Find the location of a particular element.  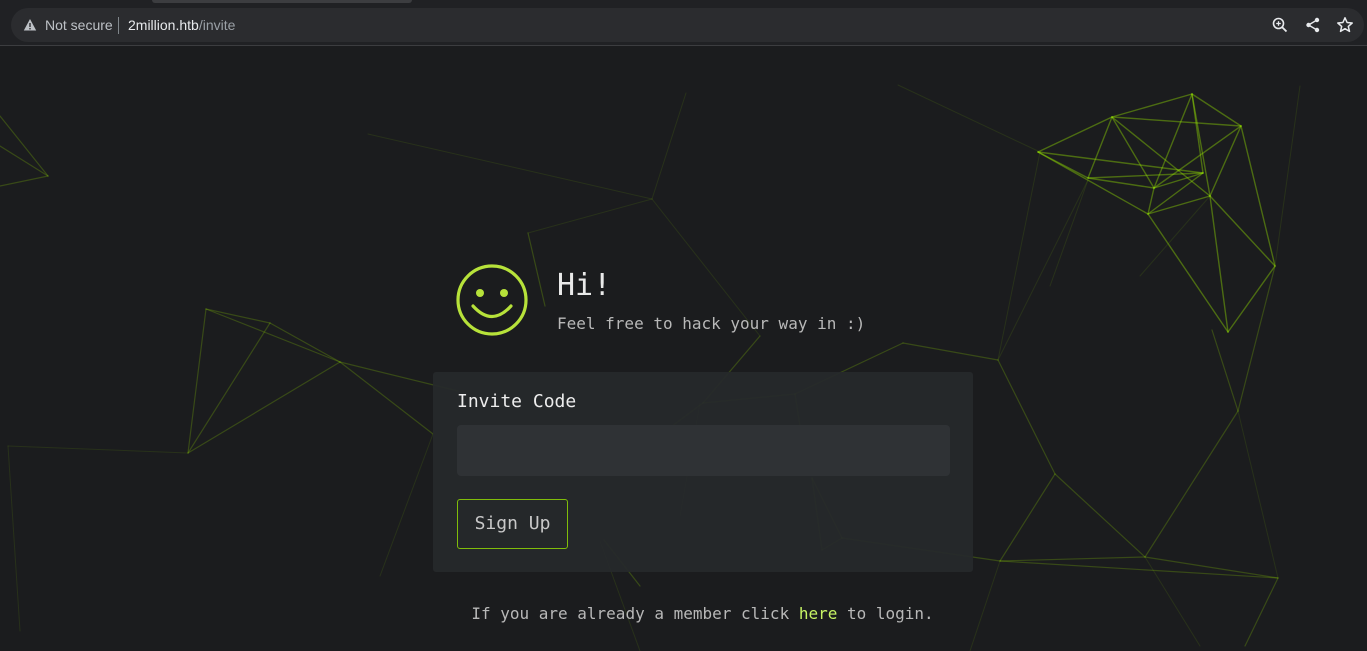

security-status: Not secure is located at coordinates (79, 25).